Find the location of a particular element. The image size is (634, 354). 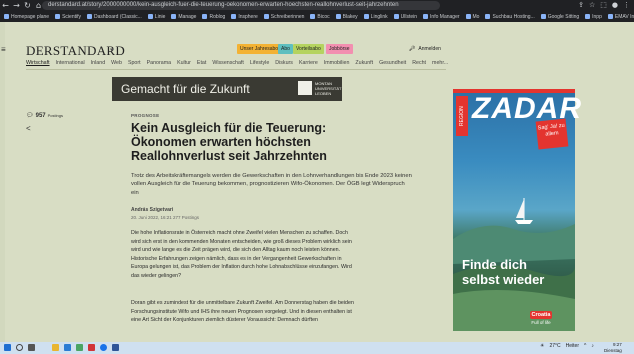

sailboat-icon is located at coordinates (524, 211).